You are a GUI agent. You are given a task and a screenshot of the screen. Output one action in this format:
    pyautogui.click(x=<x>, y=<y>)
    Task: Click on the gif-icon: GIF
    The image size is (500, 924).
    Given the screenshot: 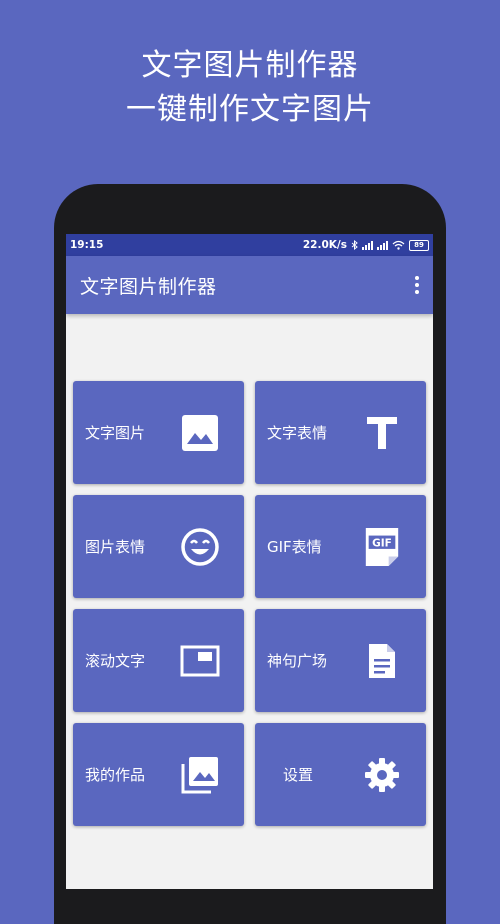 What is the action you would take?
    pyautogui.click(x=382, y=547)
    